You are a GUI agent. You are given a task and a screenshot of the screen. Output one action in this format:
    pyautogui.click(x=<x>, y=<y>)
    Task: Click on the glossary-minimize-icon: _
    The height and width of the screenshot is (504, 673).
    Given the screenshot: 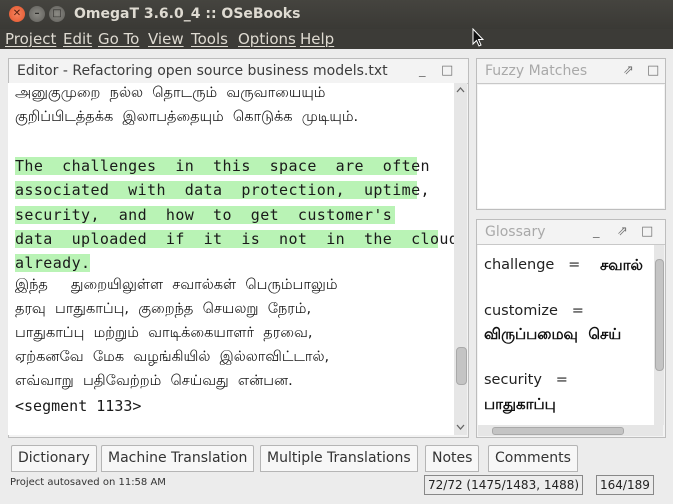 What is the action you would take?
    pyautogui.click(x=596, y=232)
    